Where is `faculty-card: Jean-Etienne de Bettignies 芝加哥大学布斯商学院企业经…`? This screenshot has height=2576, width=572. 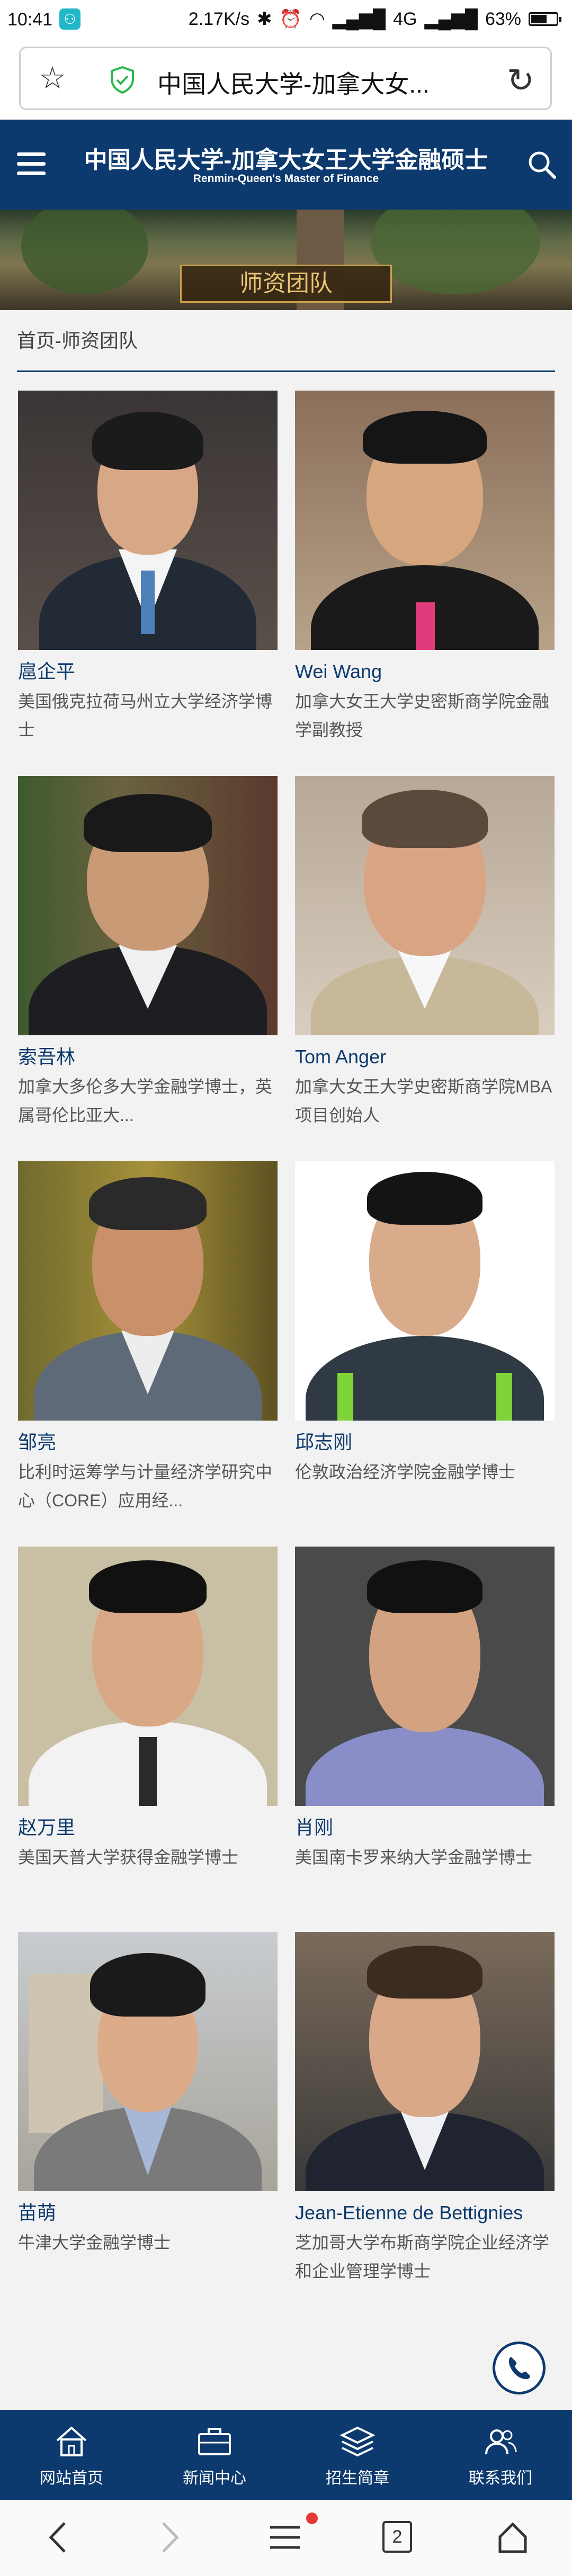 faculty-card: Jean-Etienne de Bettignies 芝加哥大学布斯商学院企业经… is located at coordinates (425, 2108).